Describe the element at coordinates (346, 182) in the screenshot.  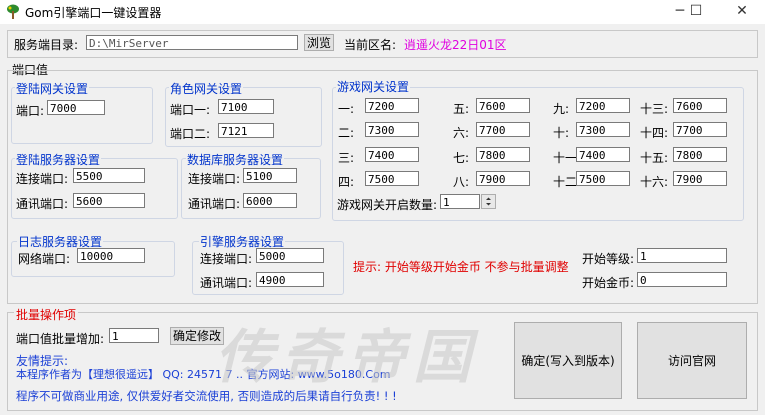
I see `game-gate-port-label: 四:` at that location.